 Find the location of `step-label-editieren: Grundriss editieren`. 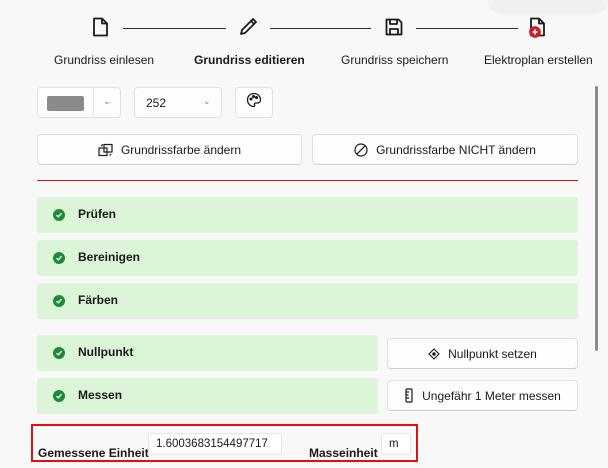

step-label-editieren: Grundriss editieren is located at coordinates (249, 60).